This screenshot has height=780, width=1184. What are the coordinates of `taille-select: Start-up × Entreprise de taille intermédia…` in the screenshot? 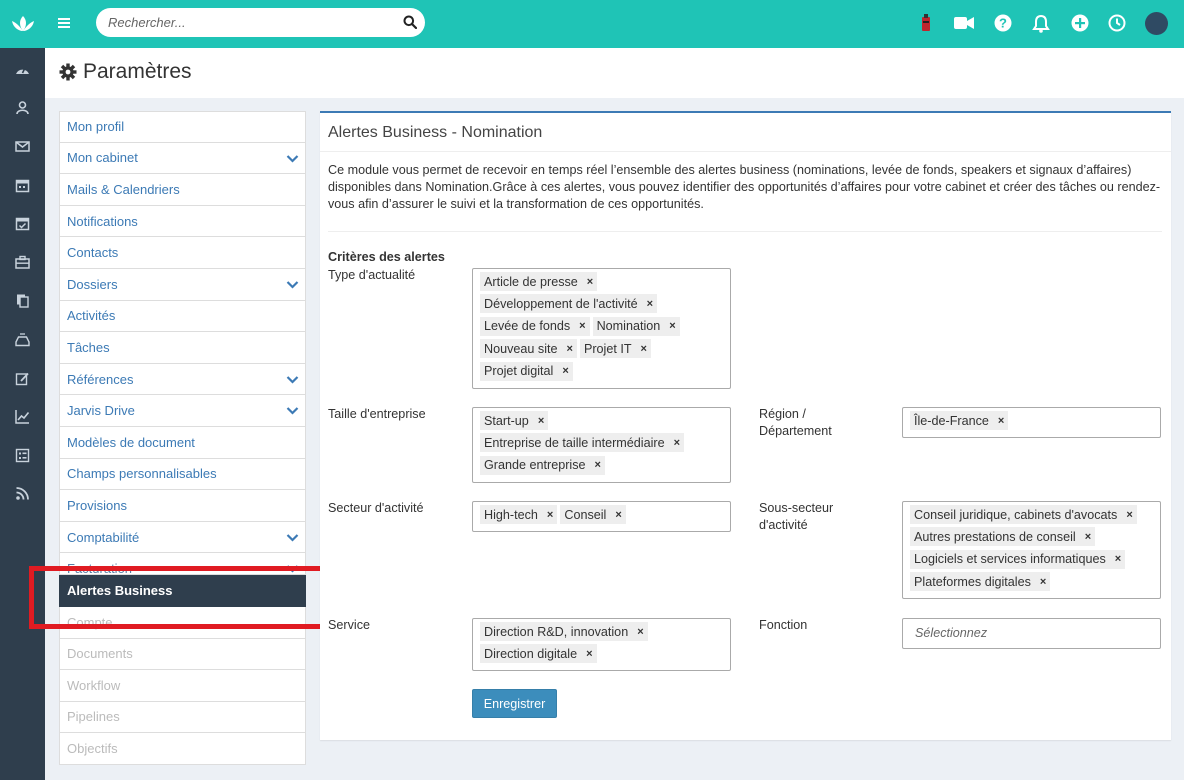 It's located at (601, 445).